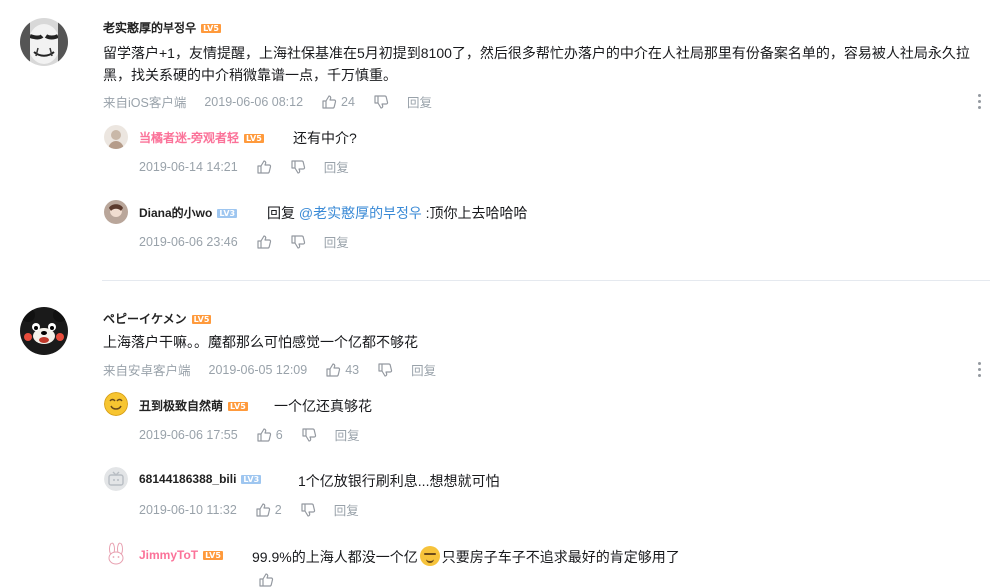 This screenshot has height=588, width=1000. What do you see at coordinates (244, 166) in the screenshot?
I see `reply-meta: 2019-06-14 14:21 回复` at bounding box center [244, 166].